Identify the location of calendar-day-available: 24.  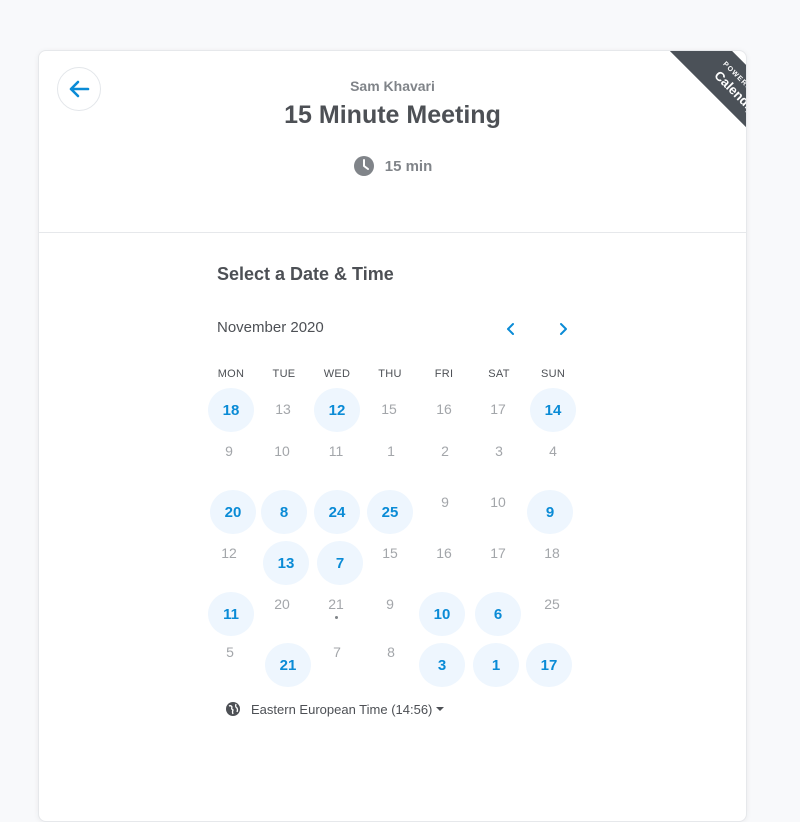
(337, 512).